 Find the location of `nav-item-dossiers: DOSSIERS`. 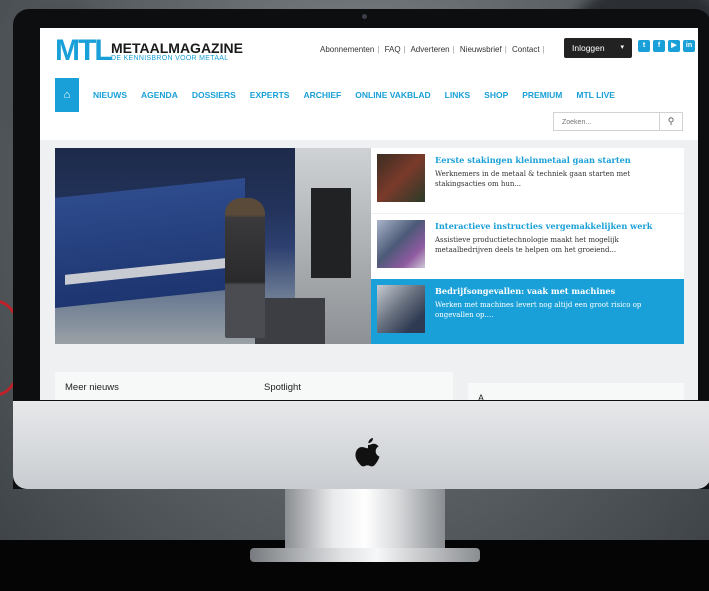

nav-item-dossiers: DOSSIERS is located at coordinates (214, 95).